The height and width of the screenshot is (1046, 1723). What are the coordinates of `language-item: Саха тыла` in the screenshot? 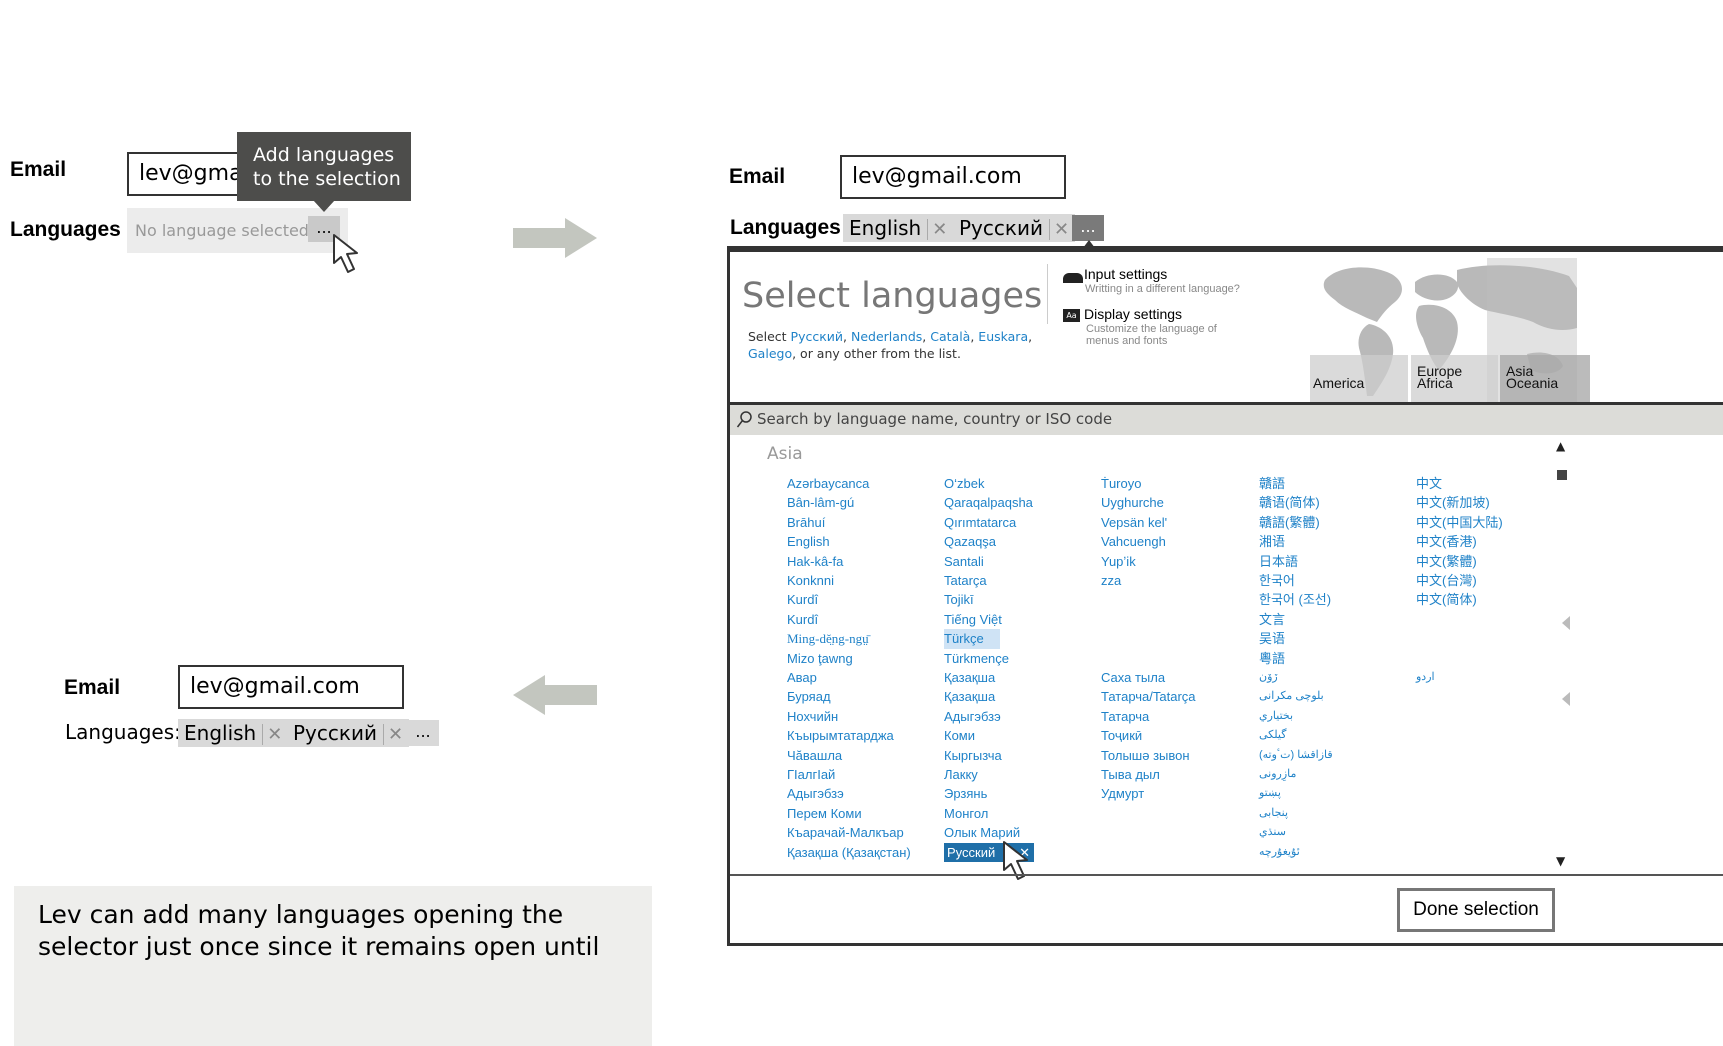 It's located at (1148, 677).